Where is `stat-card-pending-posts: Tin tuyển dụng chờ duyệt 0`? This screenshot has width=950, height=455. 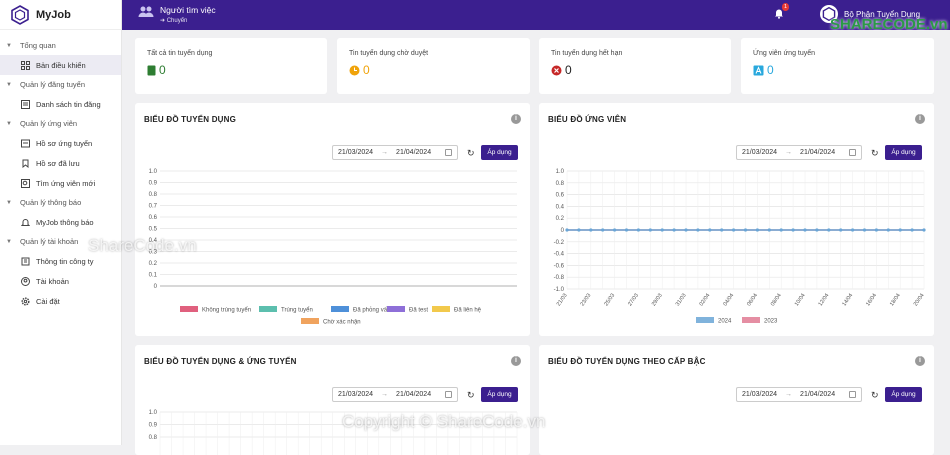
stat-card-pending-posts: Tin tuyển dụng chờ duyệt 0 is located at coordinates (433, 66).